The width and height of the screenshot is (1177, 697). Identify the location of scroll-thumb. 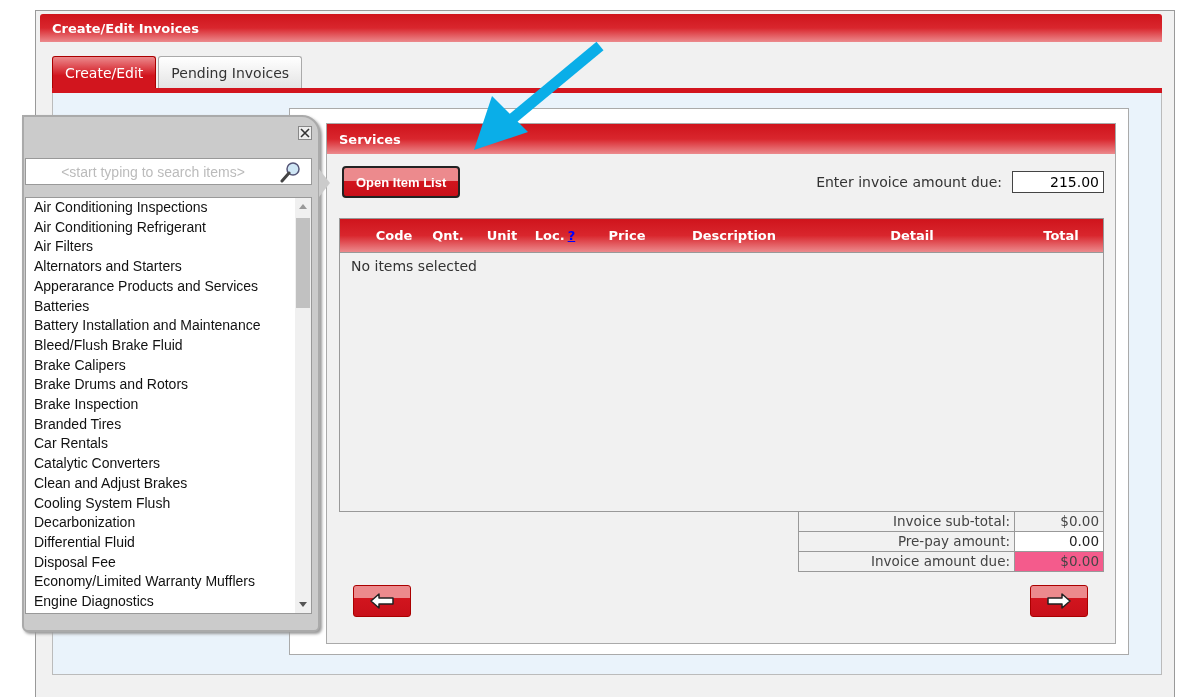
(303, 263).